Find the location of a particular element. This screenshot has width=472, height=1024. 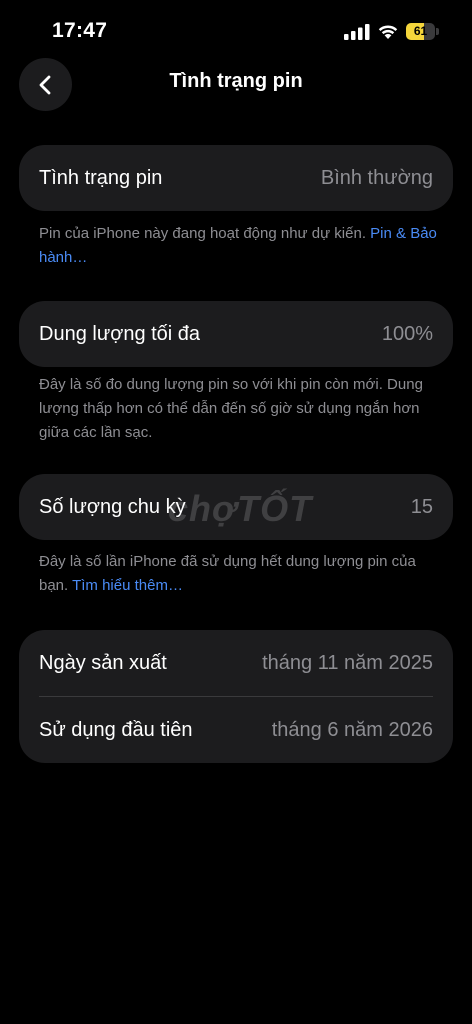

manufacture-date-label: Ngày sản xuất is located at coordinates (103, 662).